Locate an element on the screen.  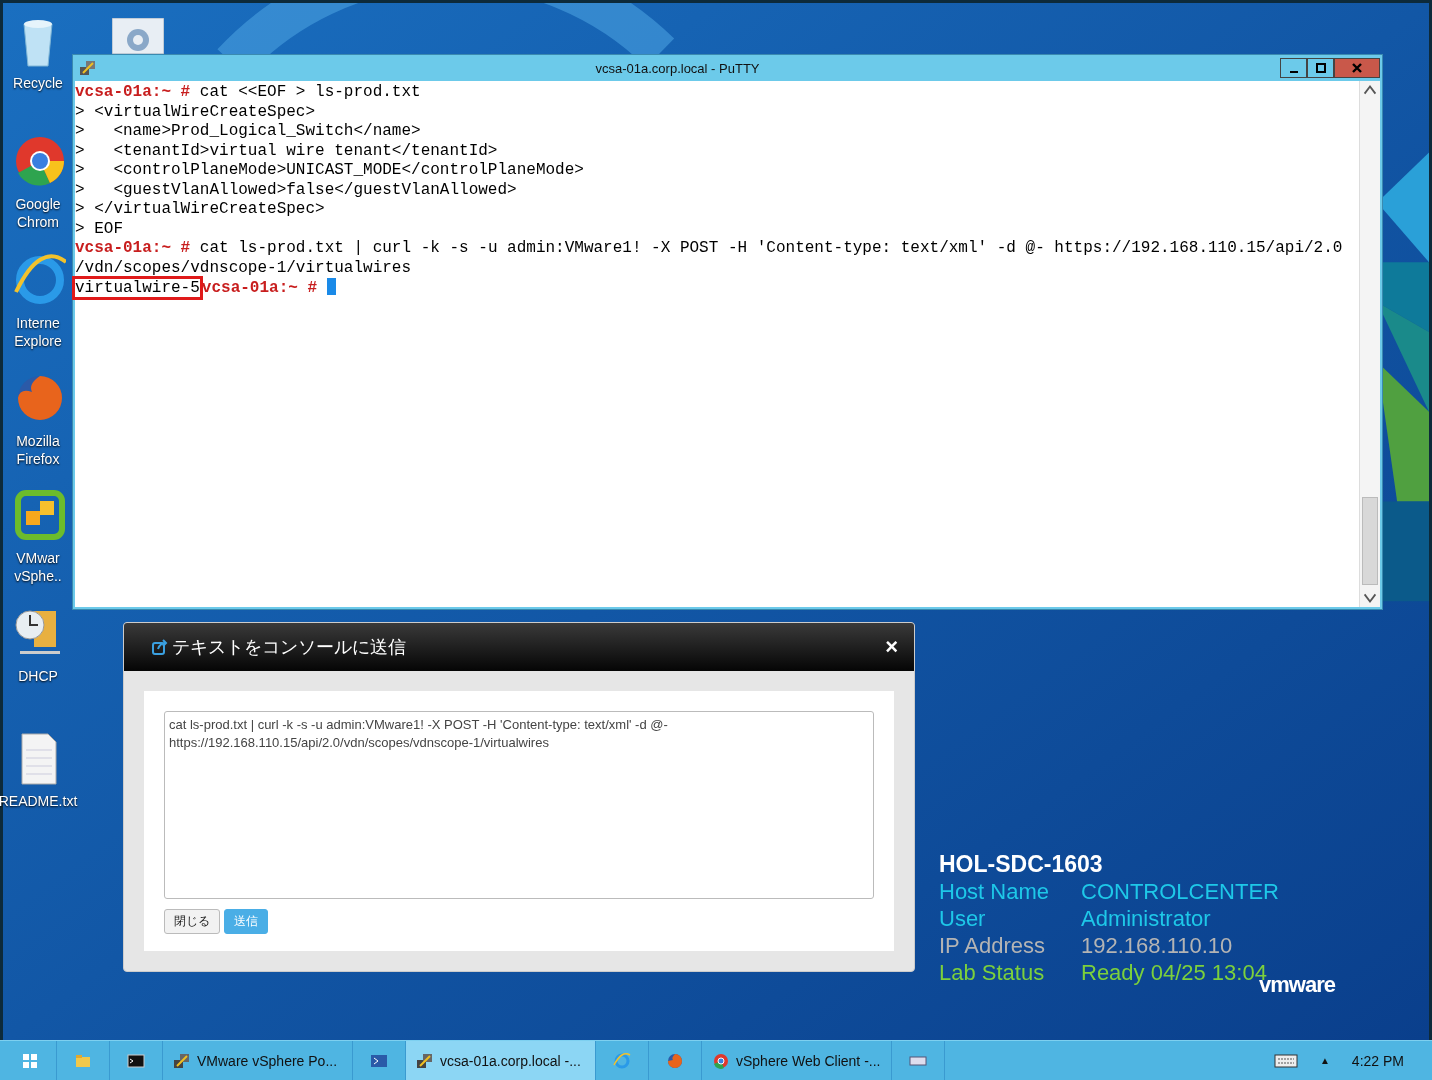
info-label: User is located at coordinates (963, 918).